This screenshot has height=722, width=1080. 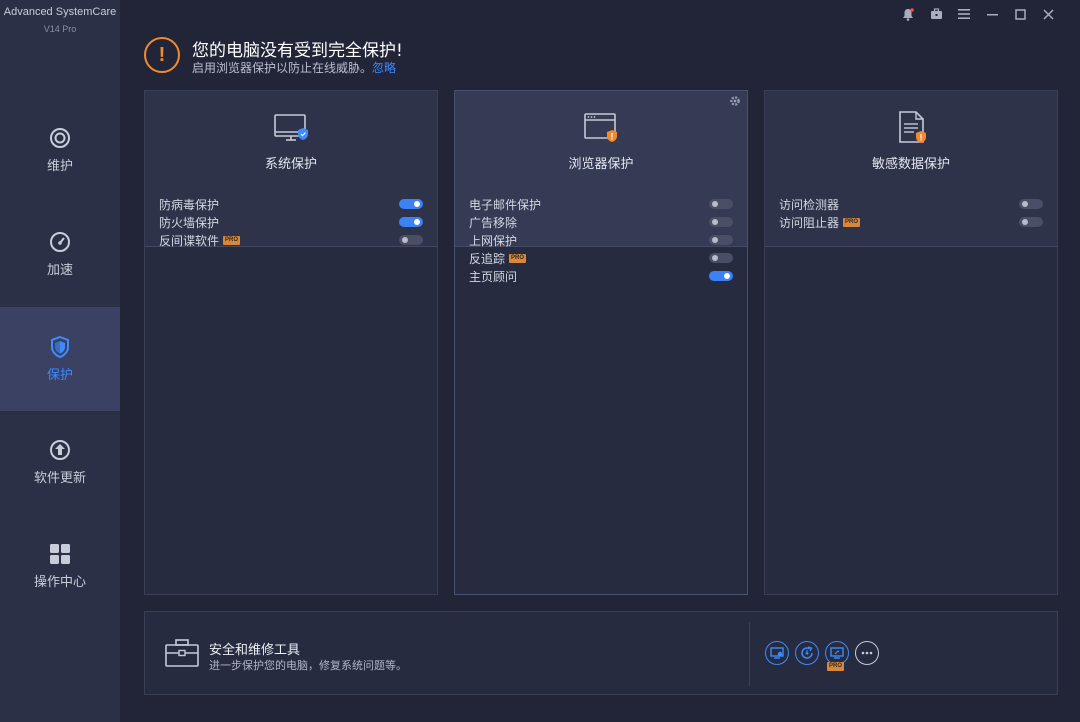 I want to click on card-header: 敏感数据保护 访问检测器 访问阻止器 PRO, so click(x=911, y=169).